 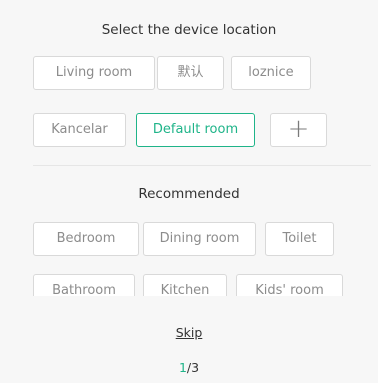 I want to click on recommended-chip-dining-room: Dining room, so click(x=199, y=239).